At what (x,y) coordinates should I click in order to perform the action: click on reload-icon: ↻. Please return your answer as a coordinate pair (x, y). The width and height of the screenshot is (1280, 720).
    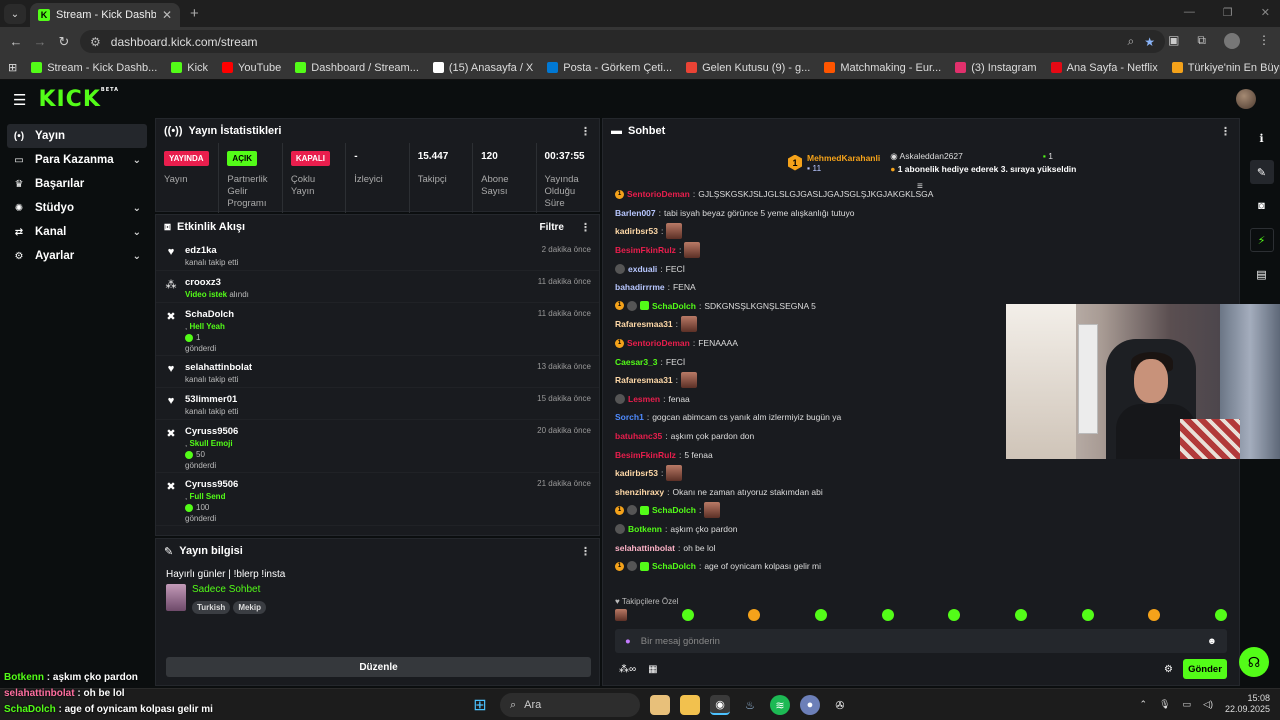
    Looking at the image, I should click on (64, 42).